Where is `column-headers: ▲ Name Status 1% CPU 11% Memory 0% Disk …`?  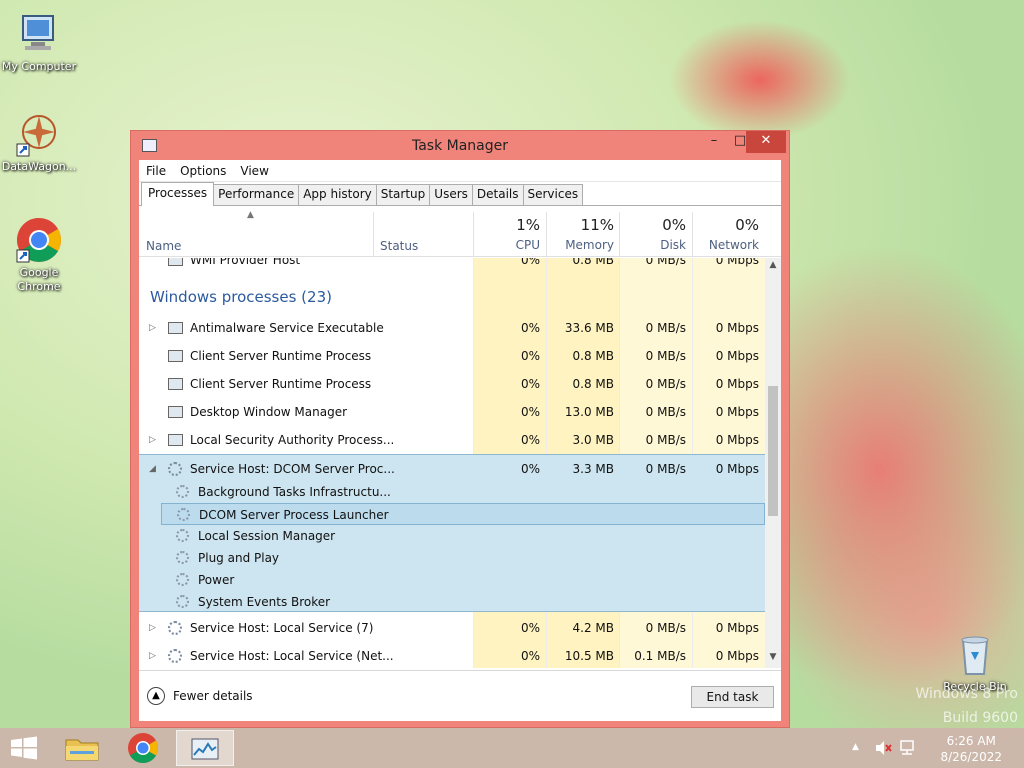
column-headers: ▲ Name Status 1% CPU 11% Memory 0% Disk … is located at coordinates (460, 231).